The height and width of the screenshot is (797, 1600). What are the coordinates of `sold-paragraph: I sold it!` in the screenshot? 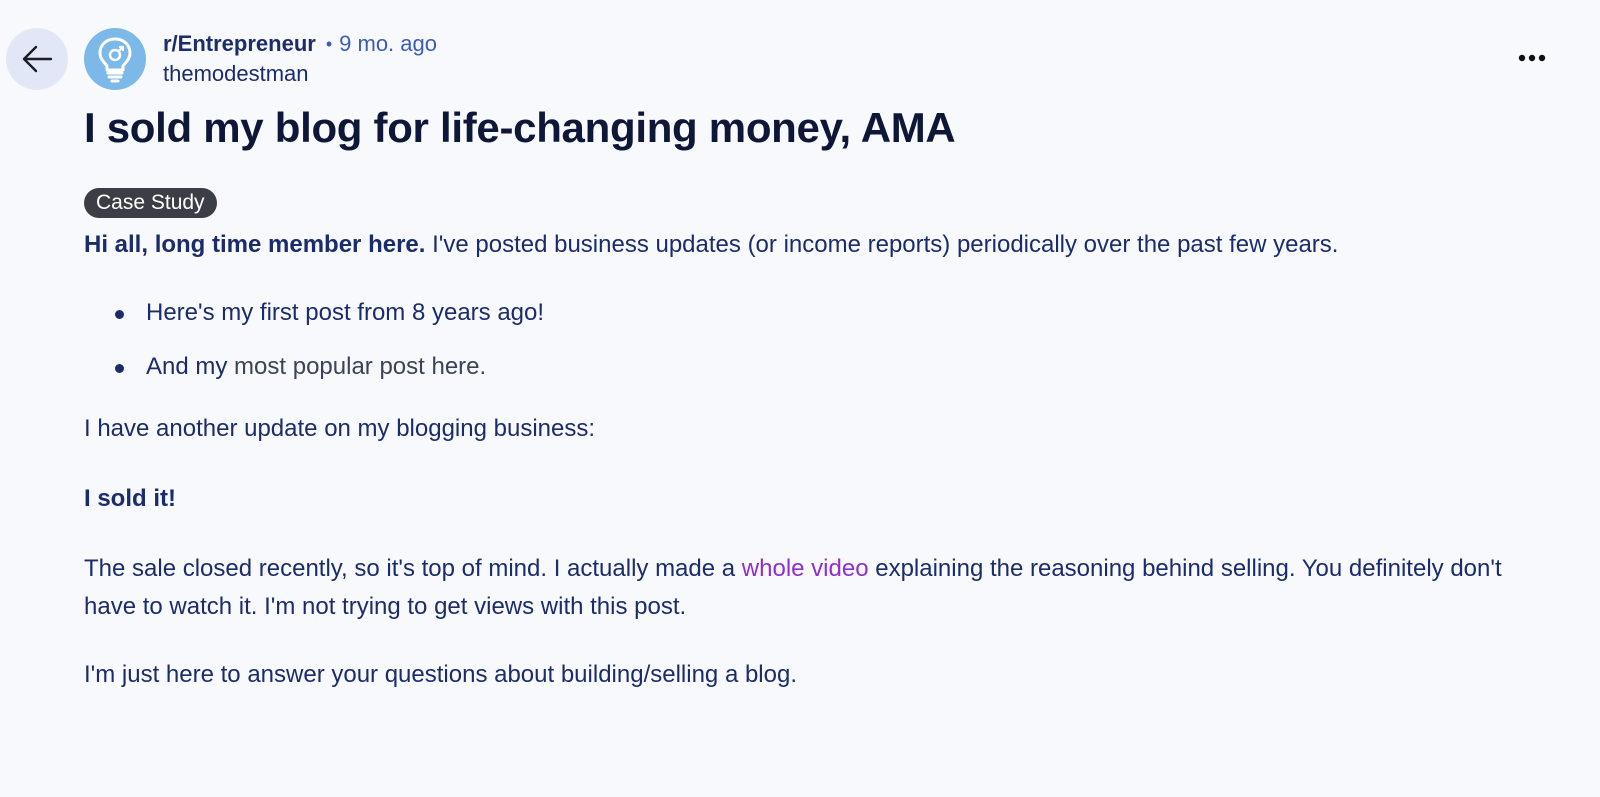 It's located at (130, 498).